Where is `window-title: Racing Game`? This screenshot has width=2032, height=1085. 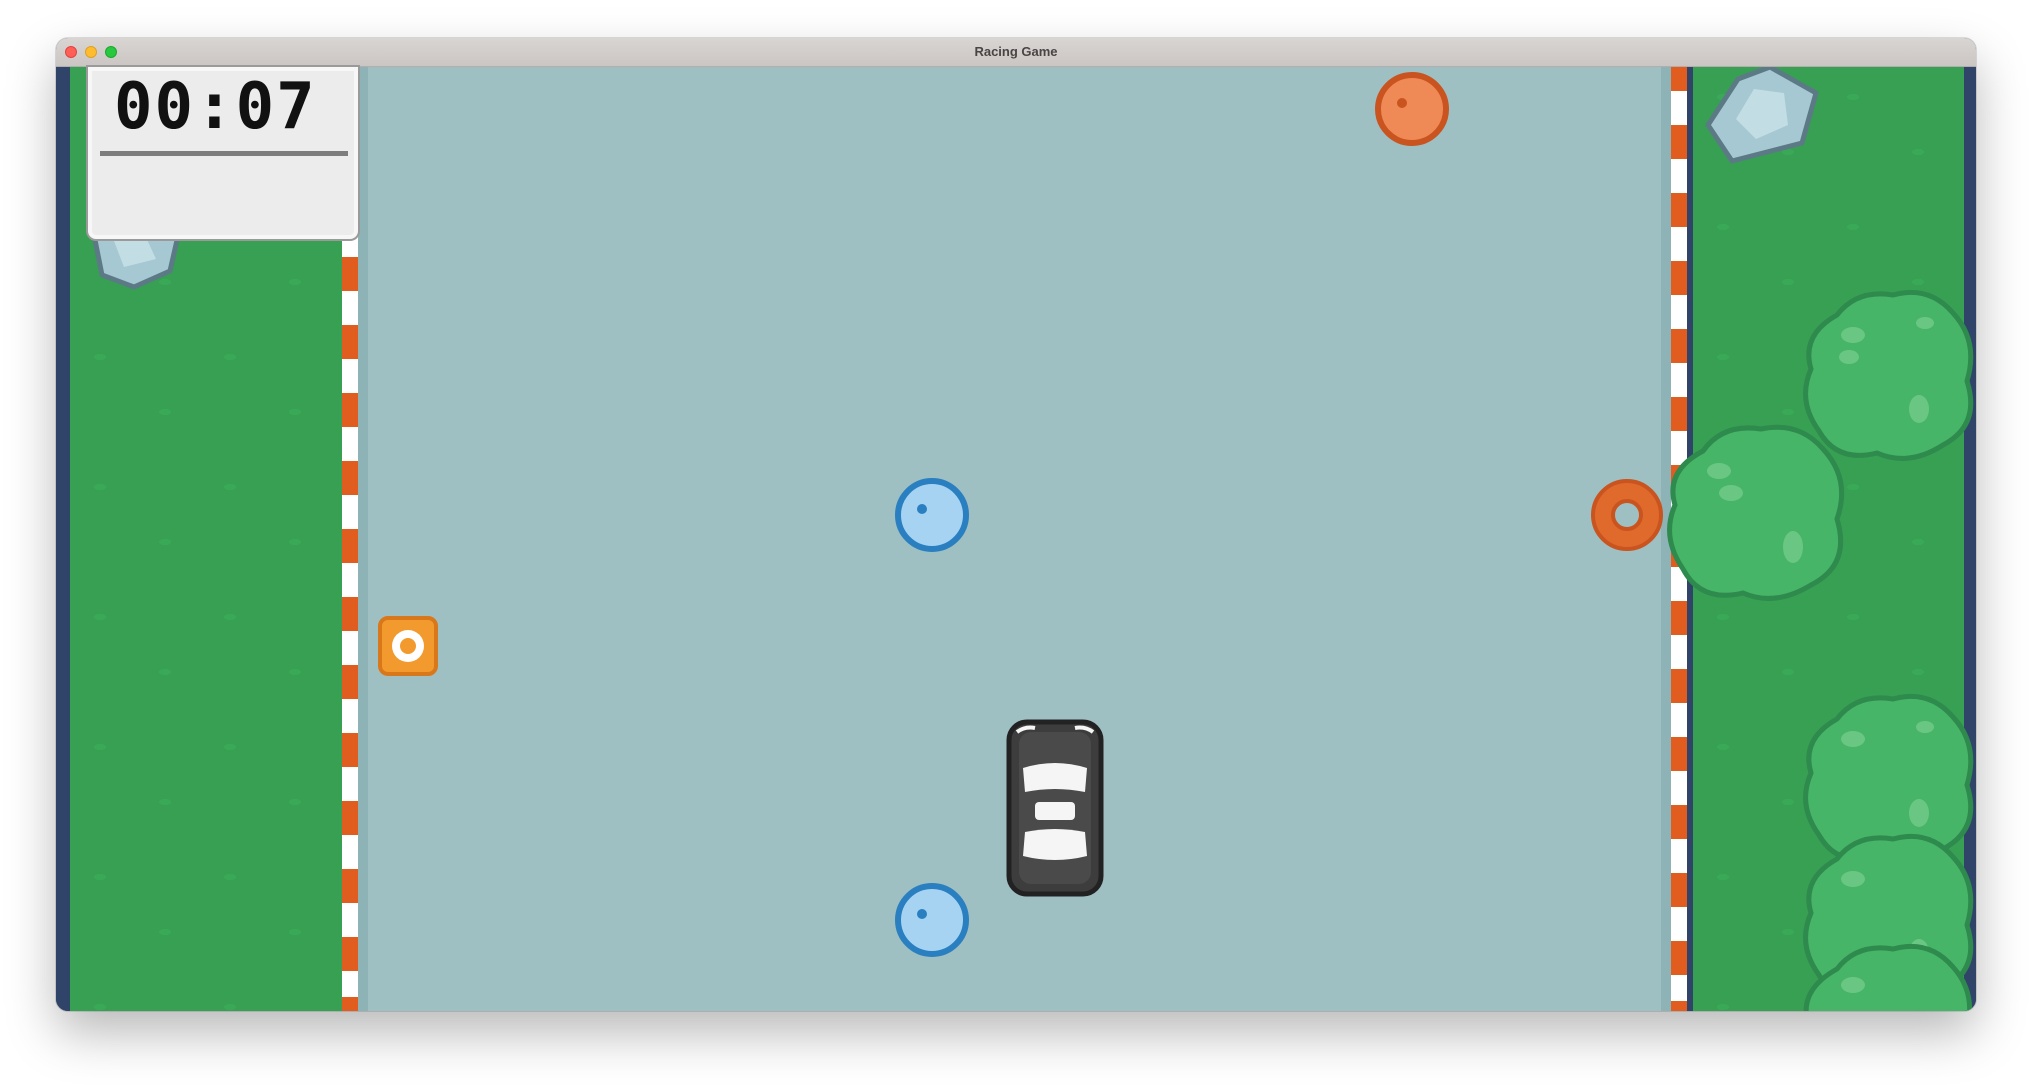 window-title: Racing Game is located at coordinates (1016, 51).